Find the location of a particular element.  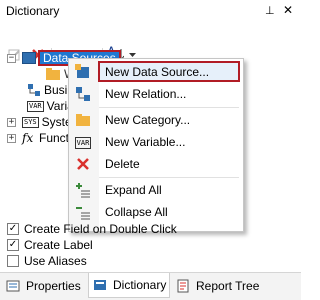

bottom-tabs: Properties Dictionary Report Tree is located at coordinates (150, 286).